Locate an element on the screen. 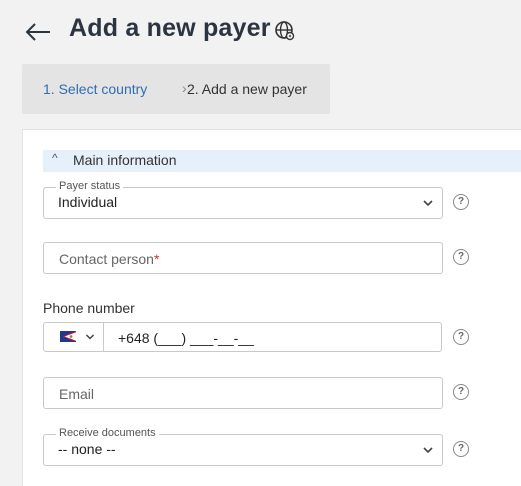 The image size is (521, 486). header: Add a new payer is located at coordinates (260, 31).